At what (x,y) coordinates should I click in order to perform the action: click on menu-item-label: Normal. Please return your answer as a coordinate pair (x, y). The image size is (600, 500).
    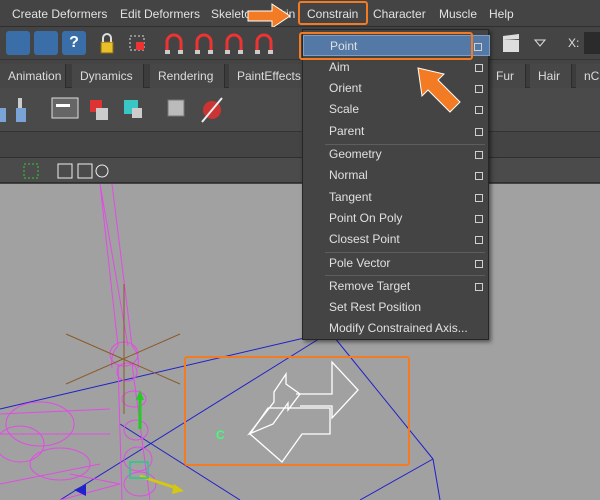
    Looking at the image, I should click on (348, 175).